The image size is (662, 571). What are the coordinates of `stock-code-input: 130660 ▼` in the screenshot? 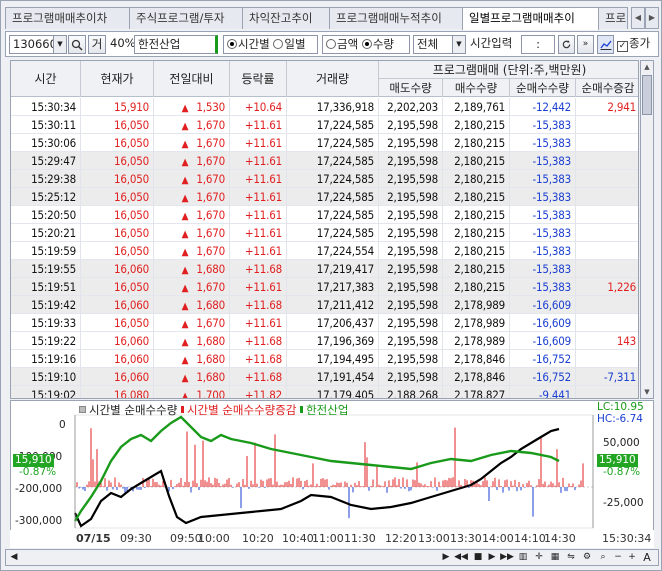 It's located at (38, 44).